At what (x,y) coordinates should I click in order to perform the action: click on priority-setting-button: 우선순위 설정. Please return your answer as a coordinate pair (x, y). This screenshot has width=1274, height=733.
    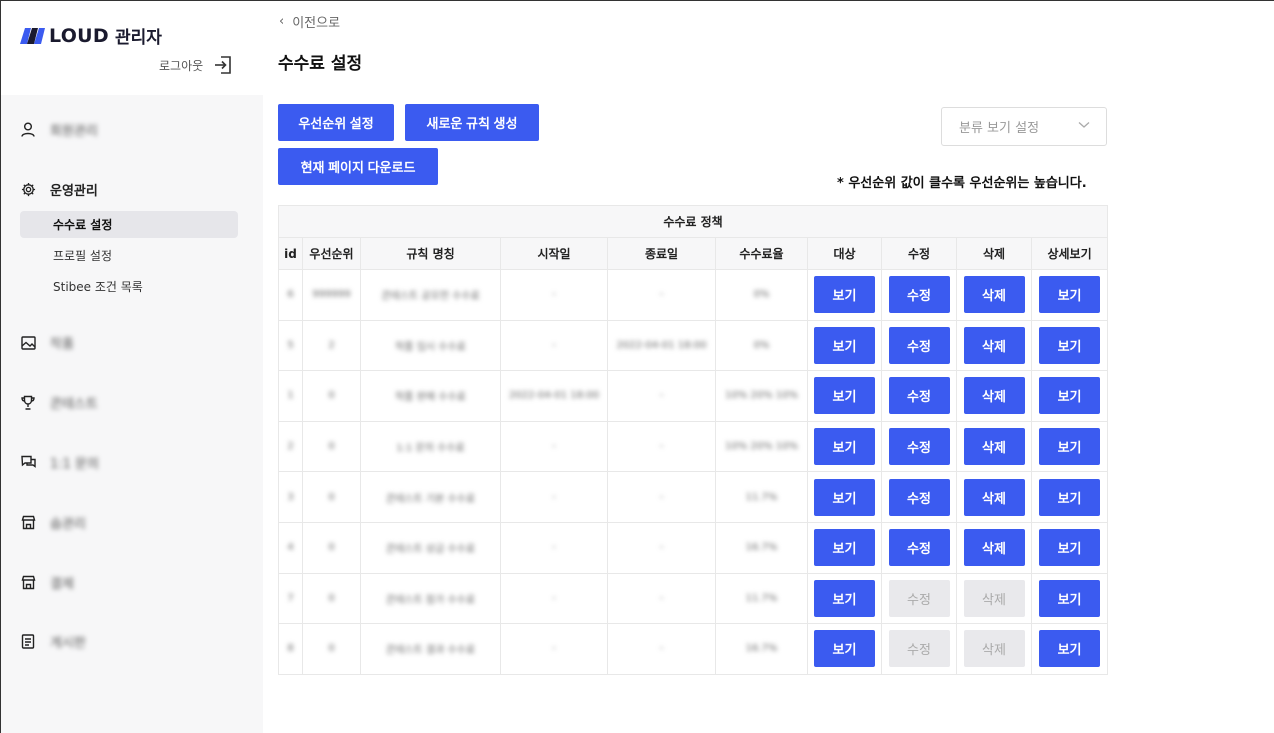
    Looking at the image, I should click on (336, 122).